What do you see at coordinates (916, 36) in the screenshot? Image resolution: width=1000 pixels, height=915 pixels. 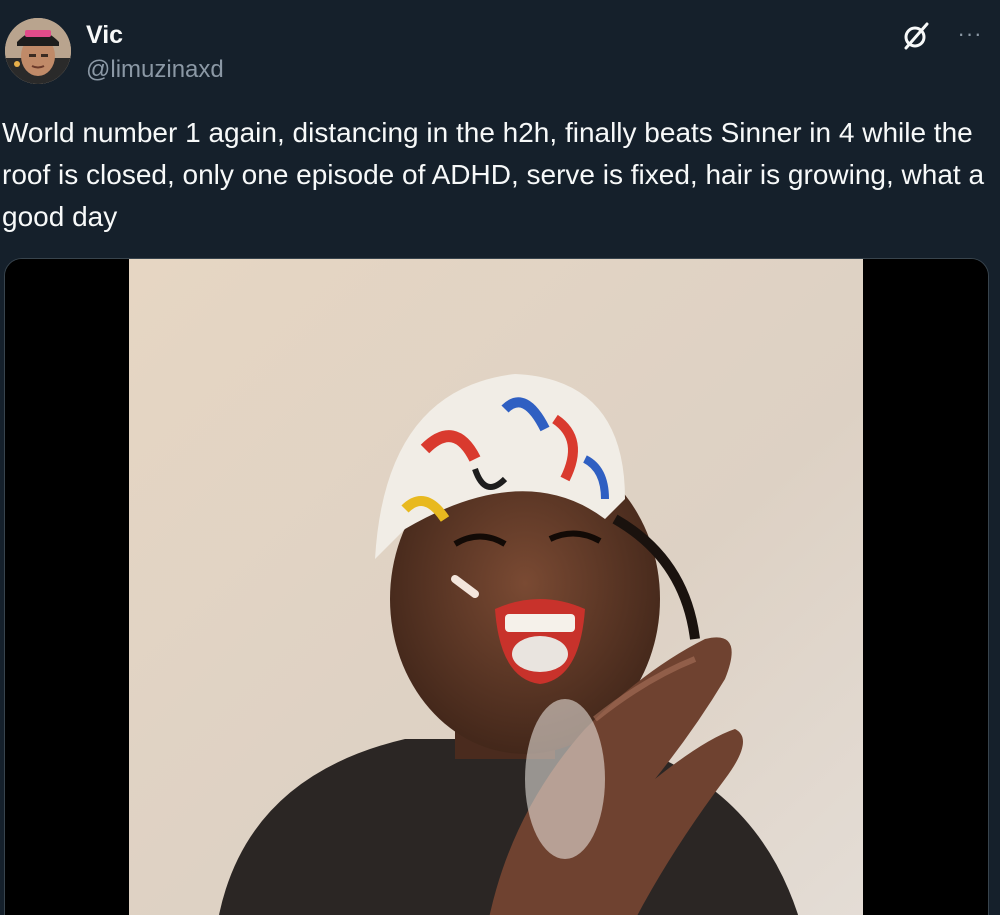 I see `x-logo-icon` at bounding box center [916, 36].